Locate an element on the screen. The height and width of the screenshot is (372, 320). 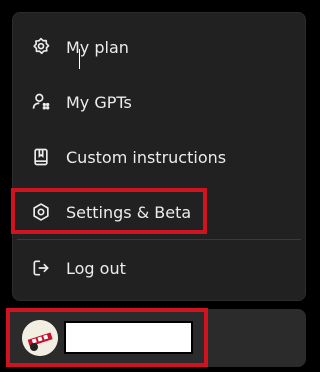
menu-item-label: My plan is located at coordinates (97, 47).